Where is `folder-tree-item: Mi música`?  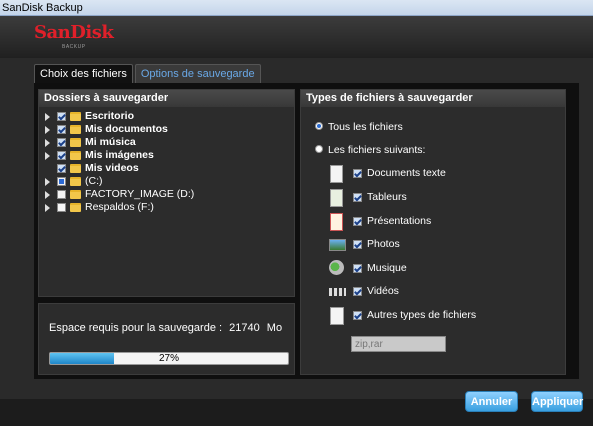 folder-tree-item: Mi música is located at coordinates (166, 142).